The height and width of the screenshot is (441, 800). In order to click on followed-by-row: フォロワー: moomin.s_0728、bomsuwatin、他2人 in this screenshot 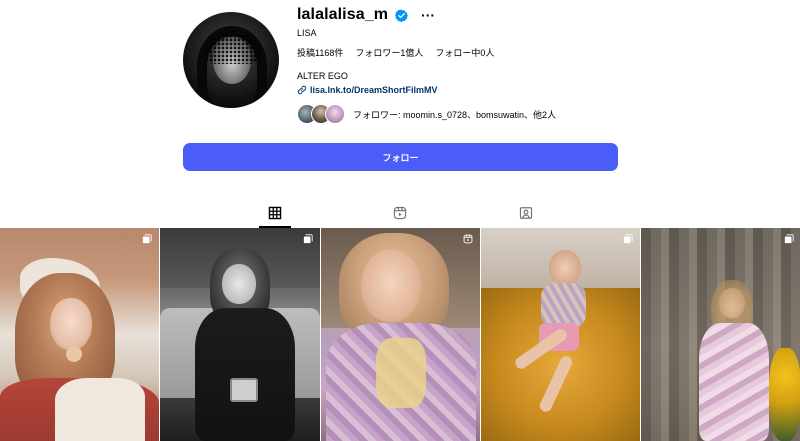, I will do `click(426, 114)`.